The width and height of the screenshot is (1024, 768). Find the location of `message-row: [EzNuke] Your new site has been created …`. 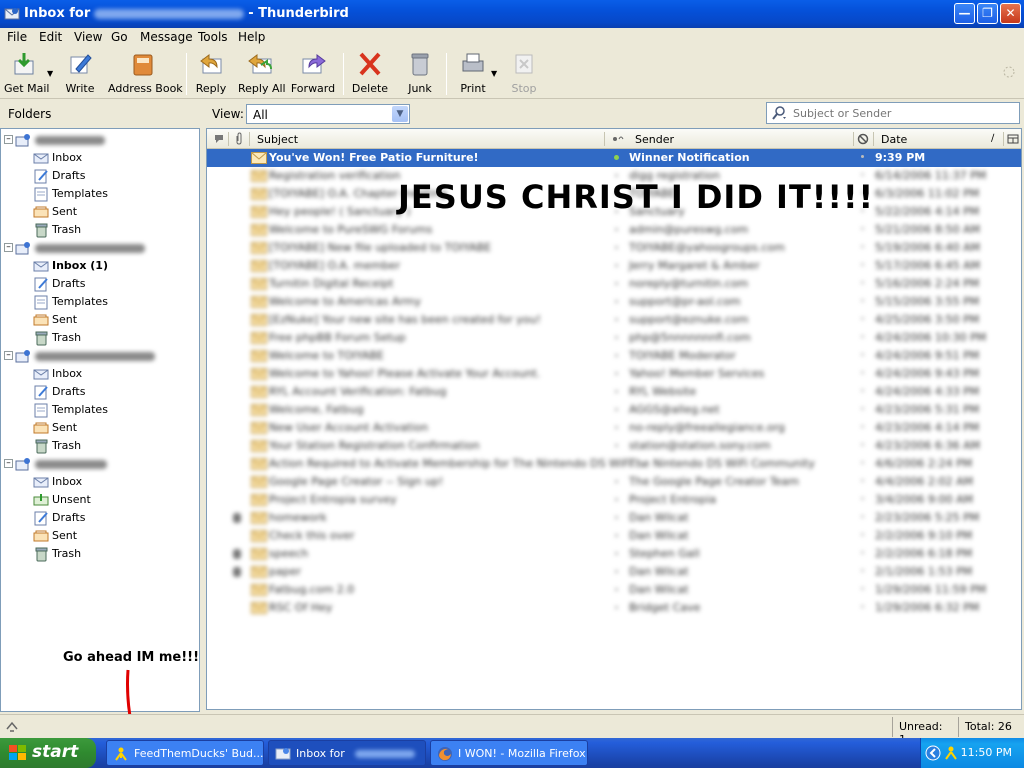

message-row: [EzNuke] Your new site has been created … is located at coordinates (614, 320).